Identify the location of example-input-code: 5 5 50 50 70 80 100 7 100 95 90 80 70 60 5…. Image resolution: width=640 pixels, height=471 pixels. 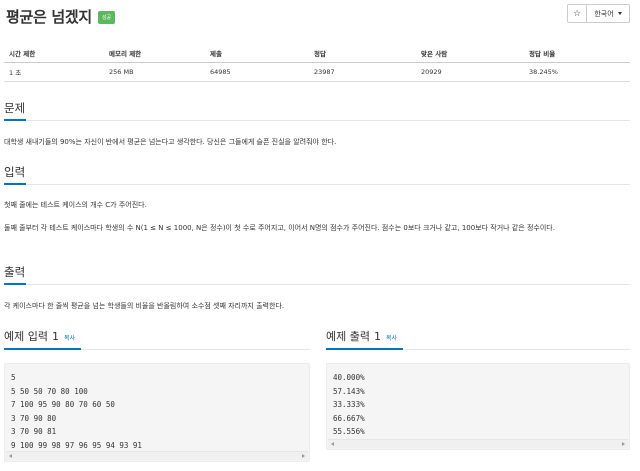
(157, 412).